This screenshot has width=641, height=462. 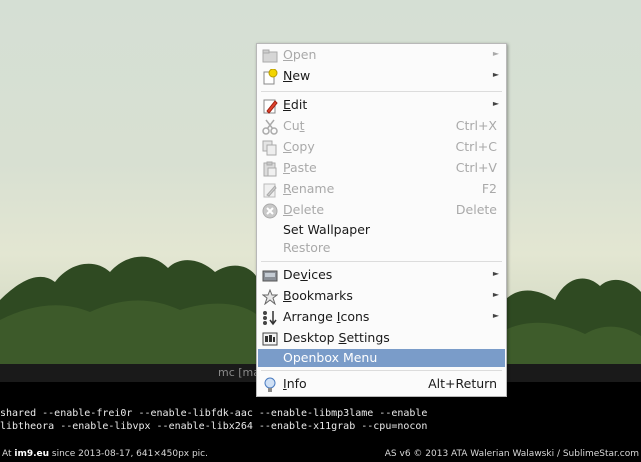 What do you see at coordinates (336, 337) in the screenshot?
I see `menu-item-label: Desktop Settings` at bounding box center [336, 337].